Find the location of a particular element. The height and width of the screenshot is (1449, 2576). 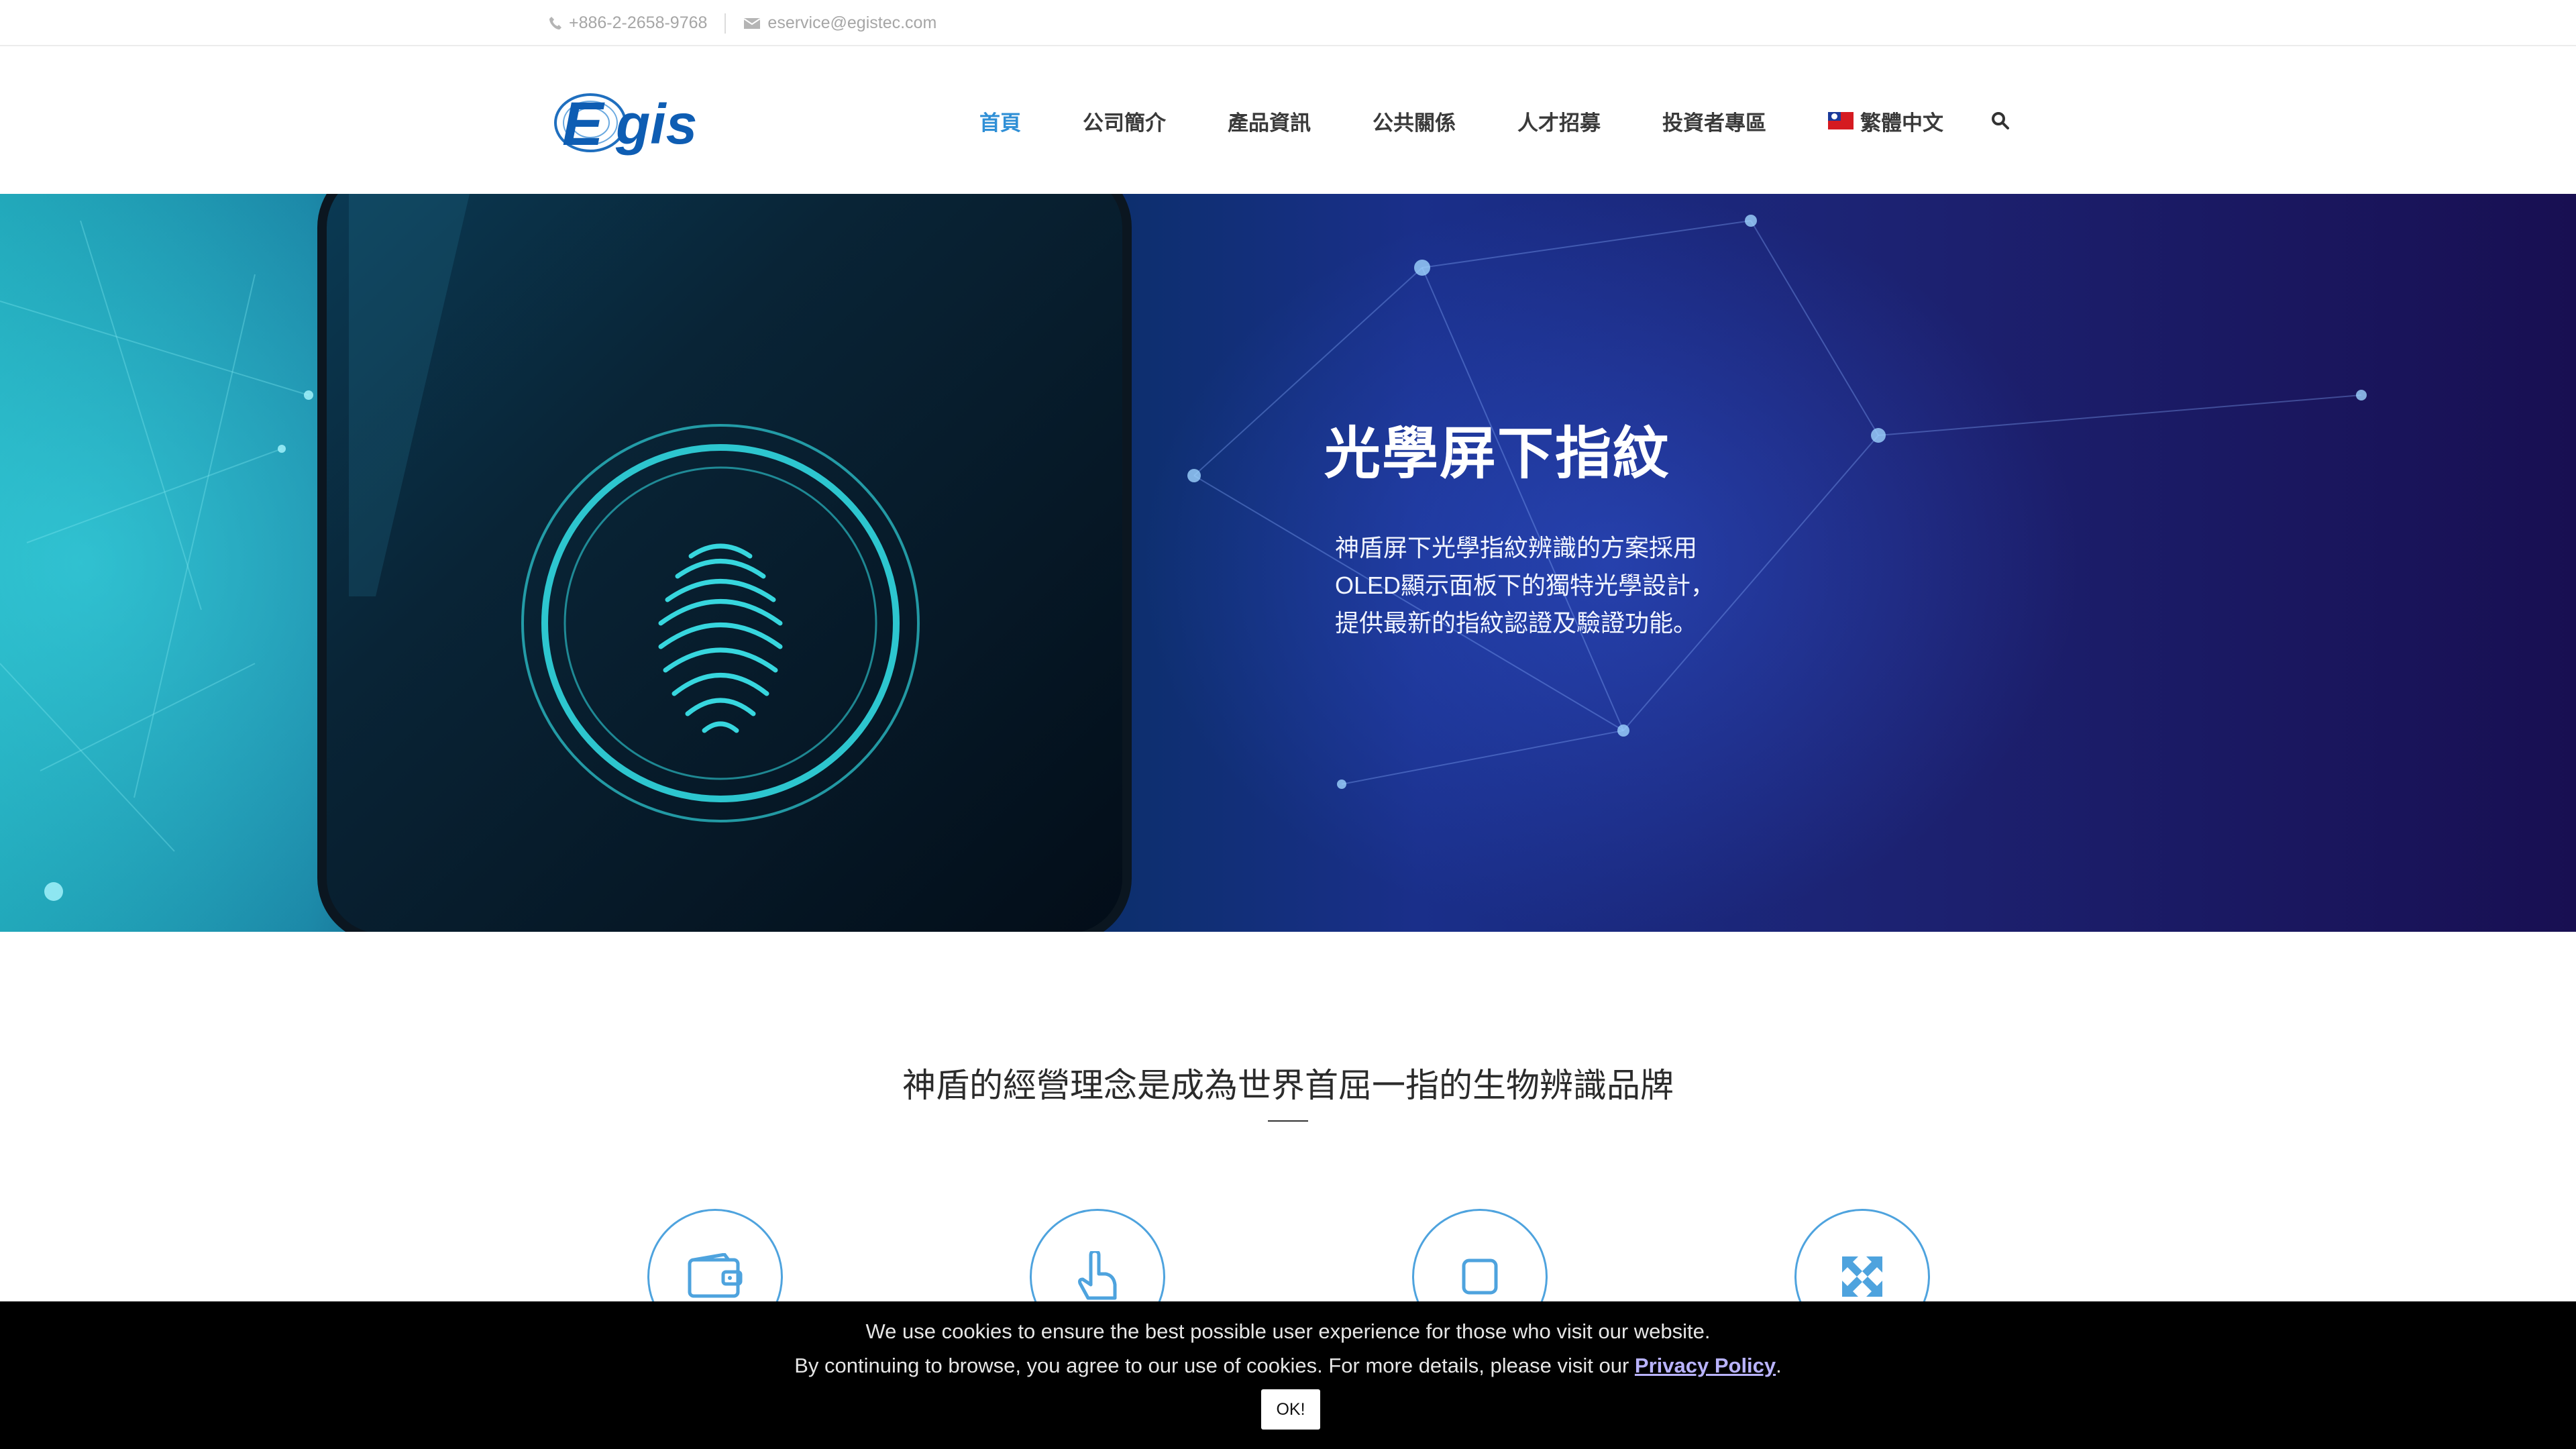

taiwan-flag-icon is located at coordinates (1841, 120).